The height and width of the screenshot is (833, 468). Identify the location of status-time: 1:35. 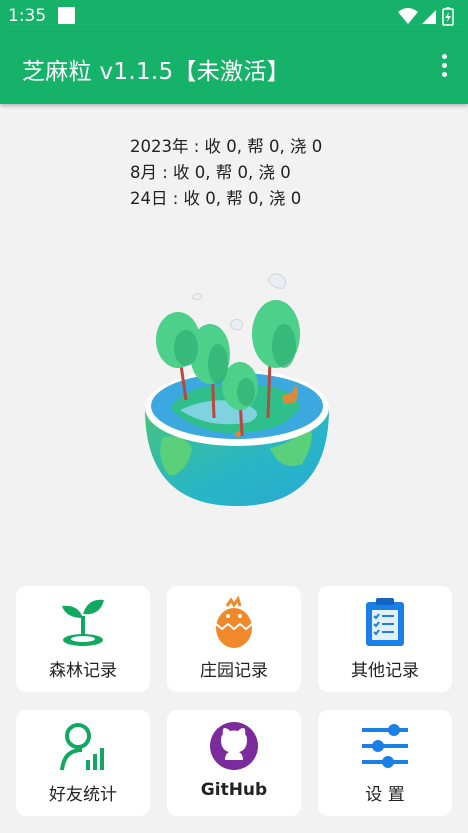
(27, 16).